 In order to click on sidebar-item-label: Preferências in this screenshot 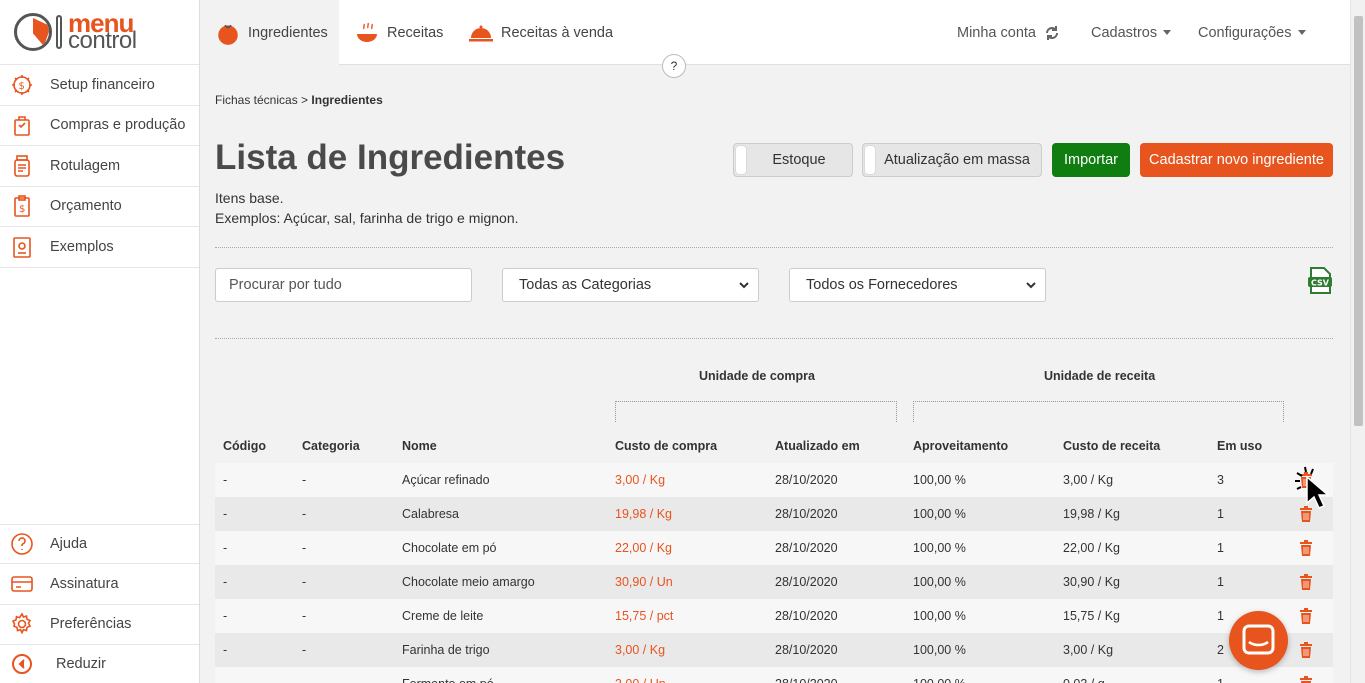, I will do `click(91, 624)`.